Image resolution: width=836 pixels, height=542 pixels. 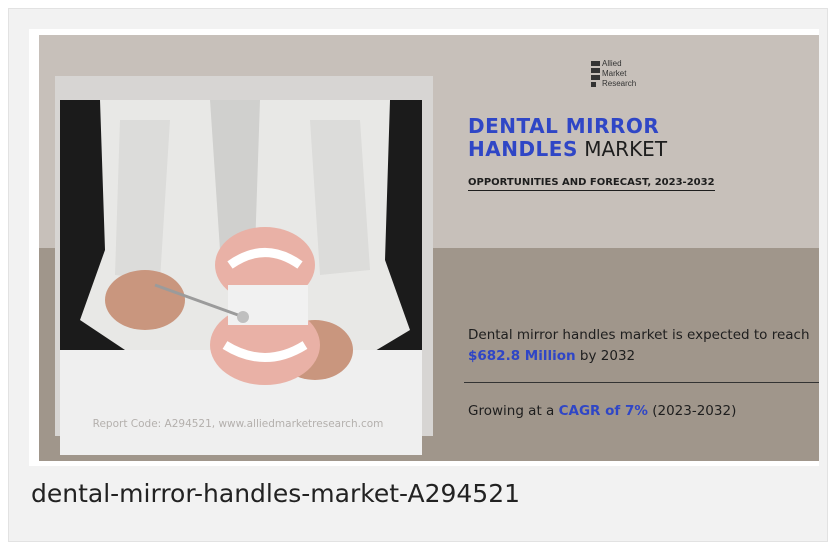 What do you see at coordinates (605, 356) in the screenshot?
I see `stat1-suffix: by 2032` at bounding box center [605, 356].